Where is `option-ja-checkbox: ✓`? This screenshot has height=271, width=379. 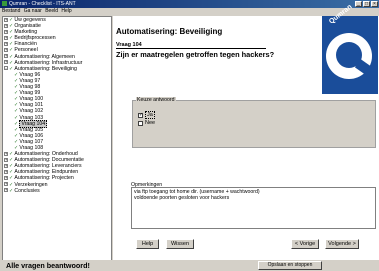
option-ja-checkbox: ✓ is located at coordinates (140, 115).